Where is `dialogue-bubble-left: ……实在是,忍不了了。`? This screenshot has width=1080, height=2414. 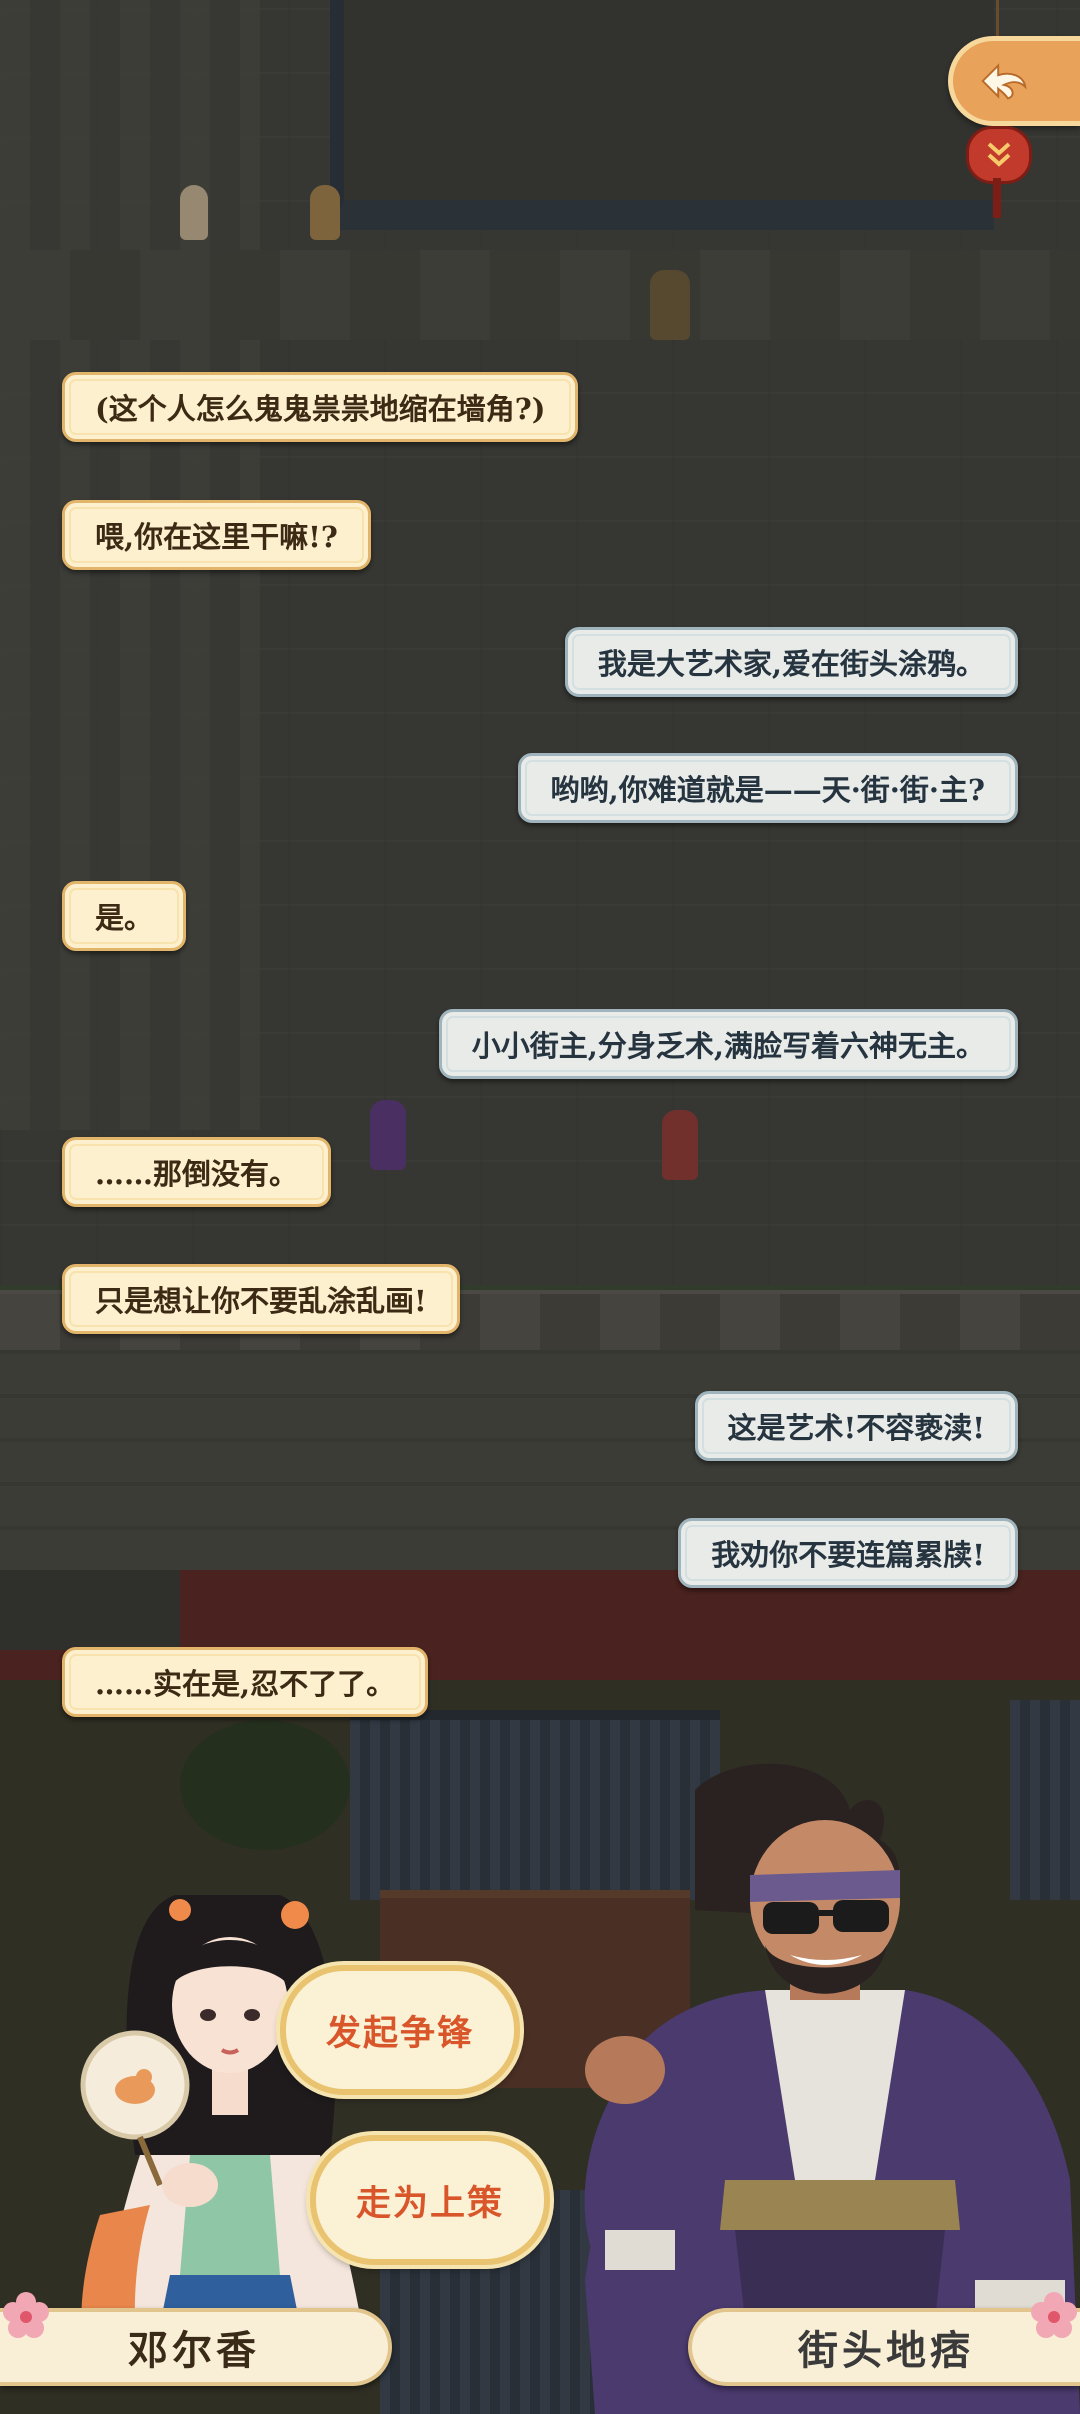
dialogue-bubble-left: ……实在是,忍不了了。 is located at coordinates (245, 1682).